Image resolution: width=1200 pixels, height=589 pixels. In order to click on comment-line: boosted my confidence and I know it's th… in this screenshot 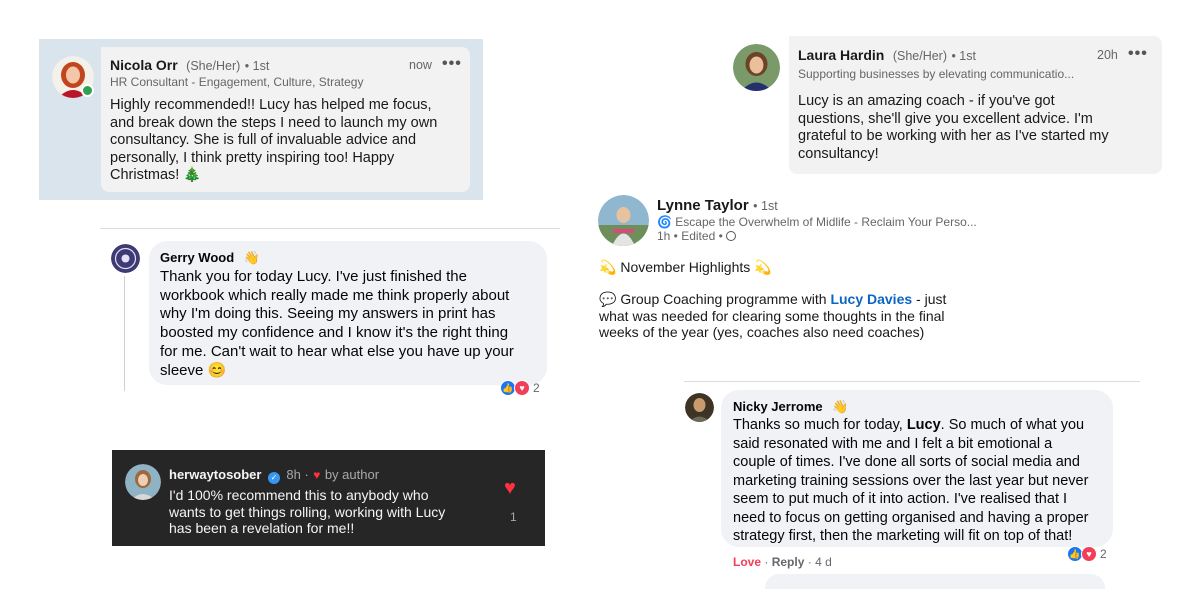, I will do `click(334, 333)`.